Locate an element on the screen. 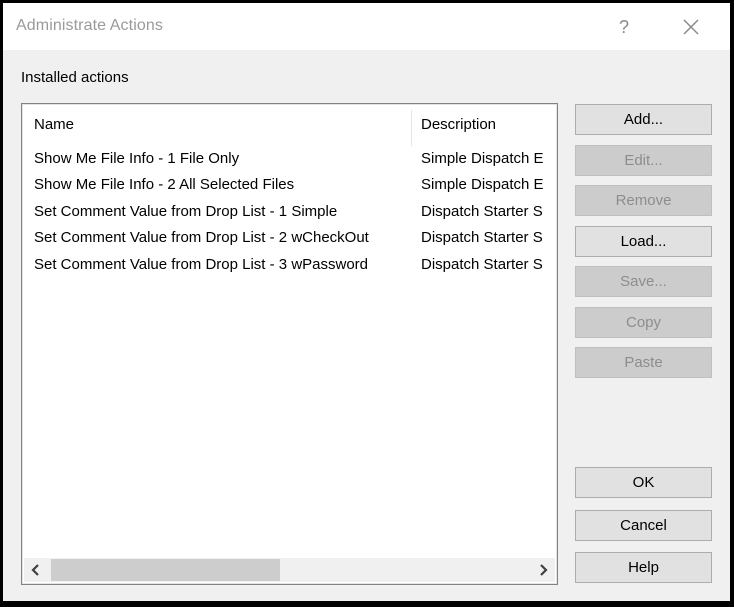  scroll-right-button is located at coordinates (543, 570).